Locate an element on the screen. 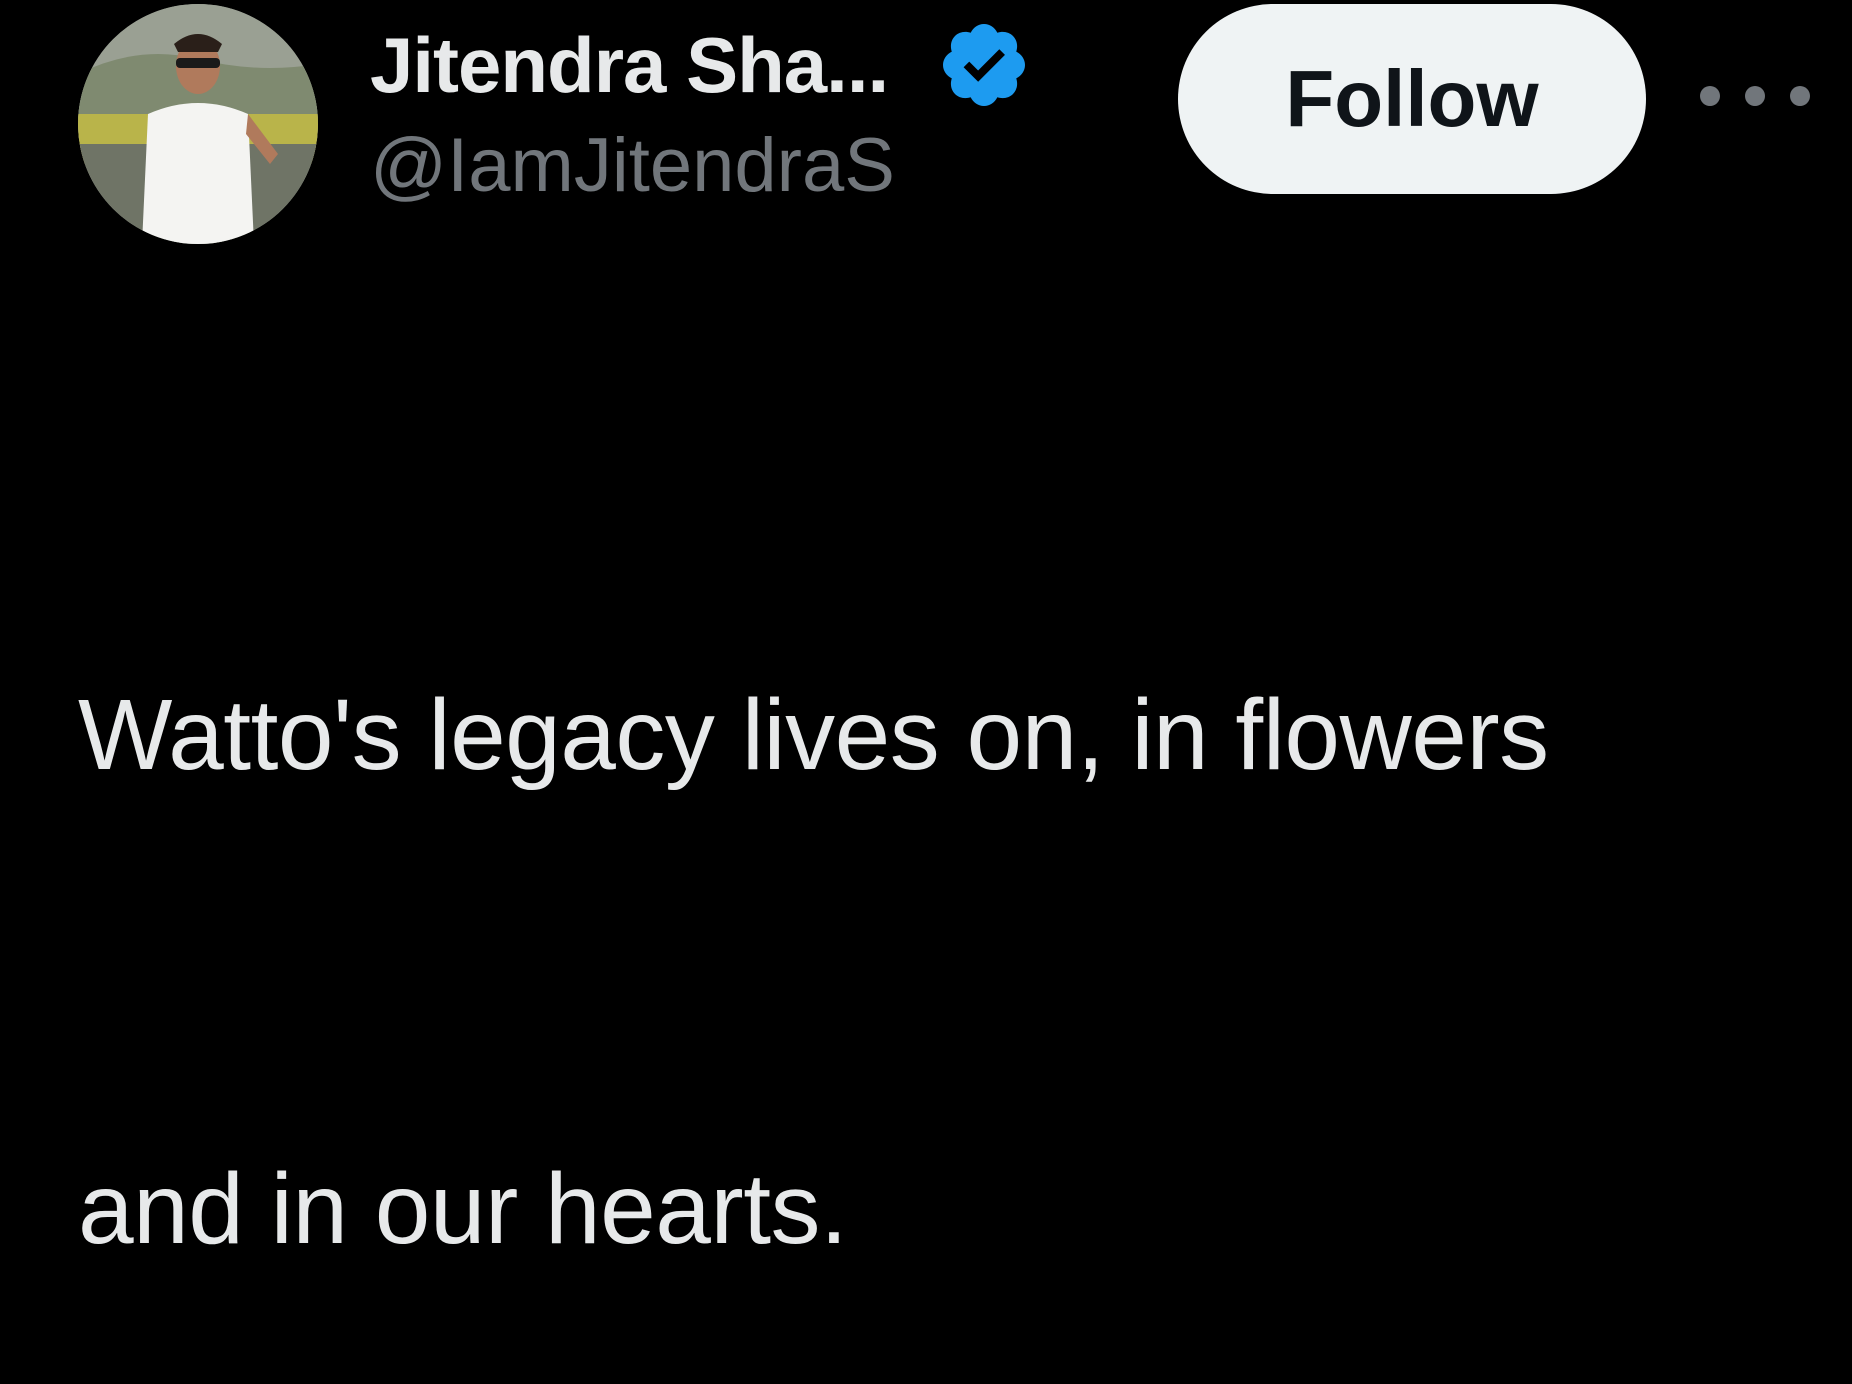  more-options-icon is located at coordinates (1755, 96).